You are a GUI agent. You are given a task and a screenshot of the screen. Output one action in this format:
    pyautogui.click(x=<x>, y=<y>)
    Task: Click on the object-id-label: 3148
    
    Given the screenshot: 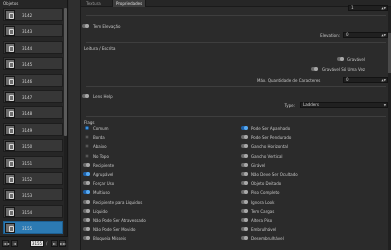 What is the action you would take?
    pyautogui.click(x=27, y=114)
    